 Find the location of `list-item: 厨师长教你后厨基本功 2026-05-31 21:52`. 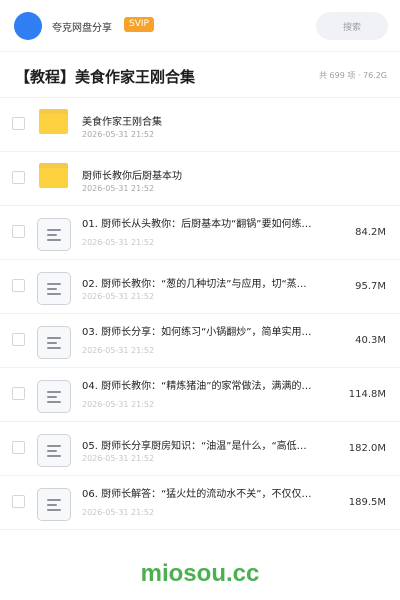

list-item: 厨师长教你后厨基本功 2026-05-31 21:52 is located at coordinates (200, 179).